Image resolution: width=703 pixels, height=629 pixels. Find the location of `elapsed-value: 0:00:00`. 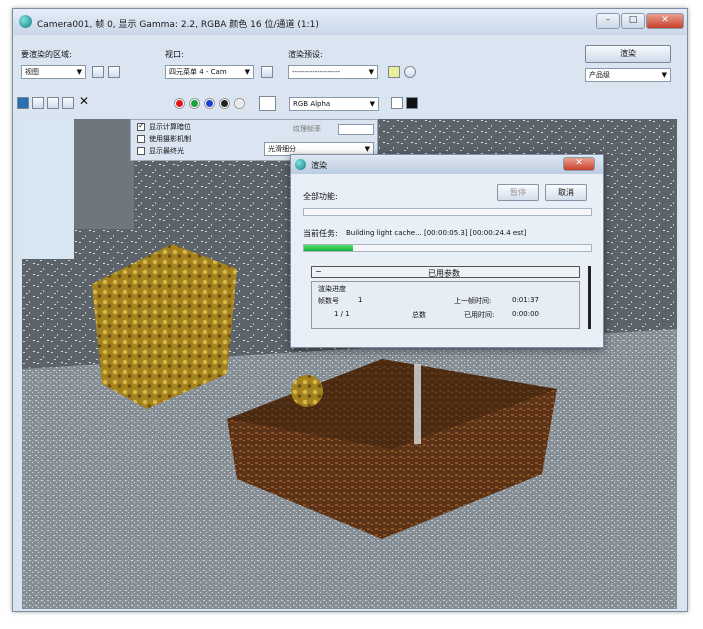

elapsed-value: 0:00:00 is located at coordinates (525, 314).